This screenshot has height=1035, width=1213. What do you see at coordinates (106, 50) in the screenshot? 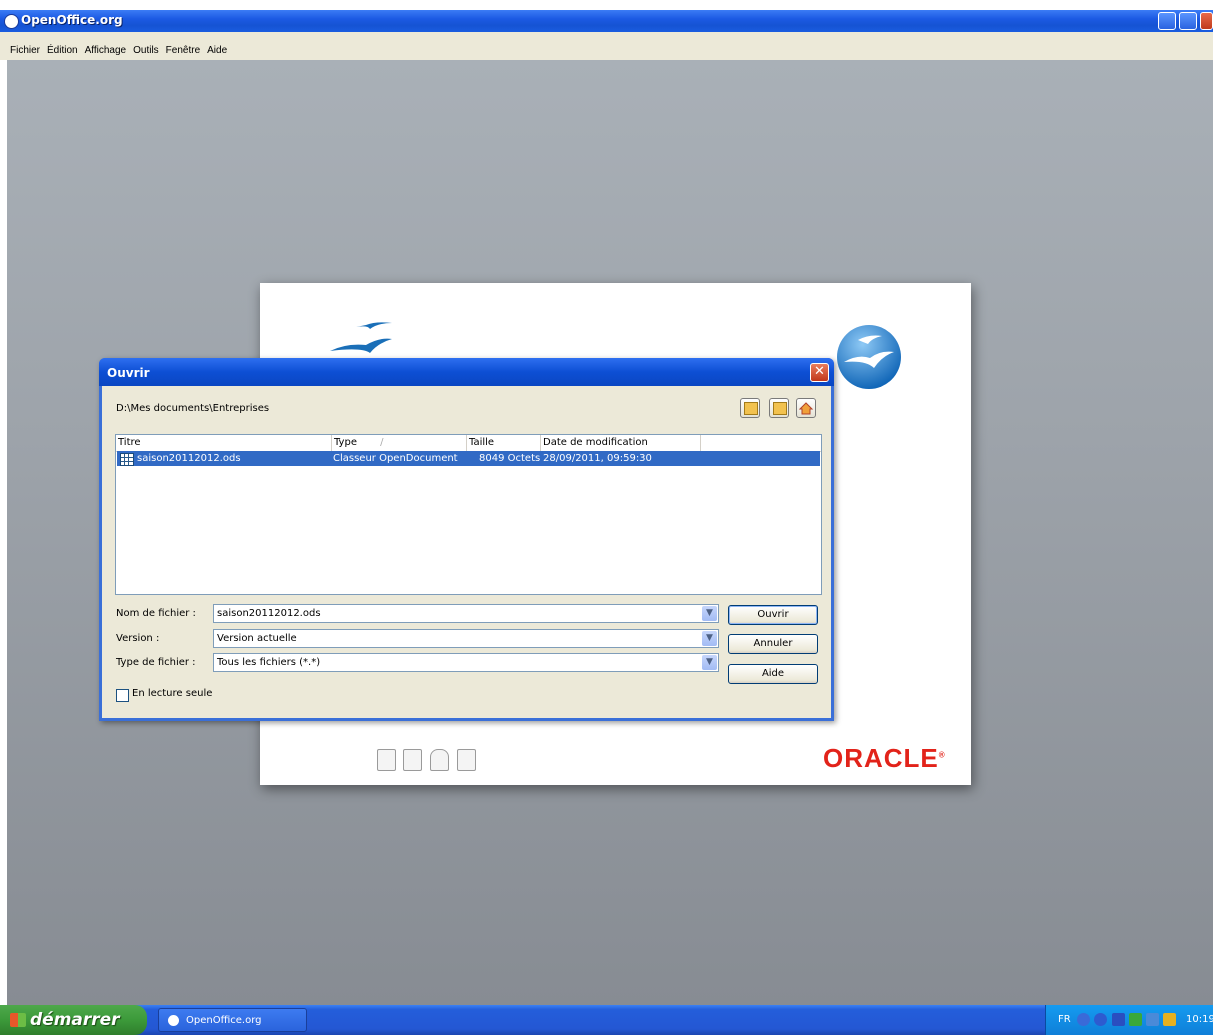
I see `menu-affichage: Affichage` at bounding box center [106, 50].